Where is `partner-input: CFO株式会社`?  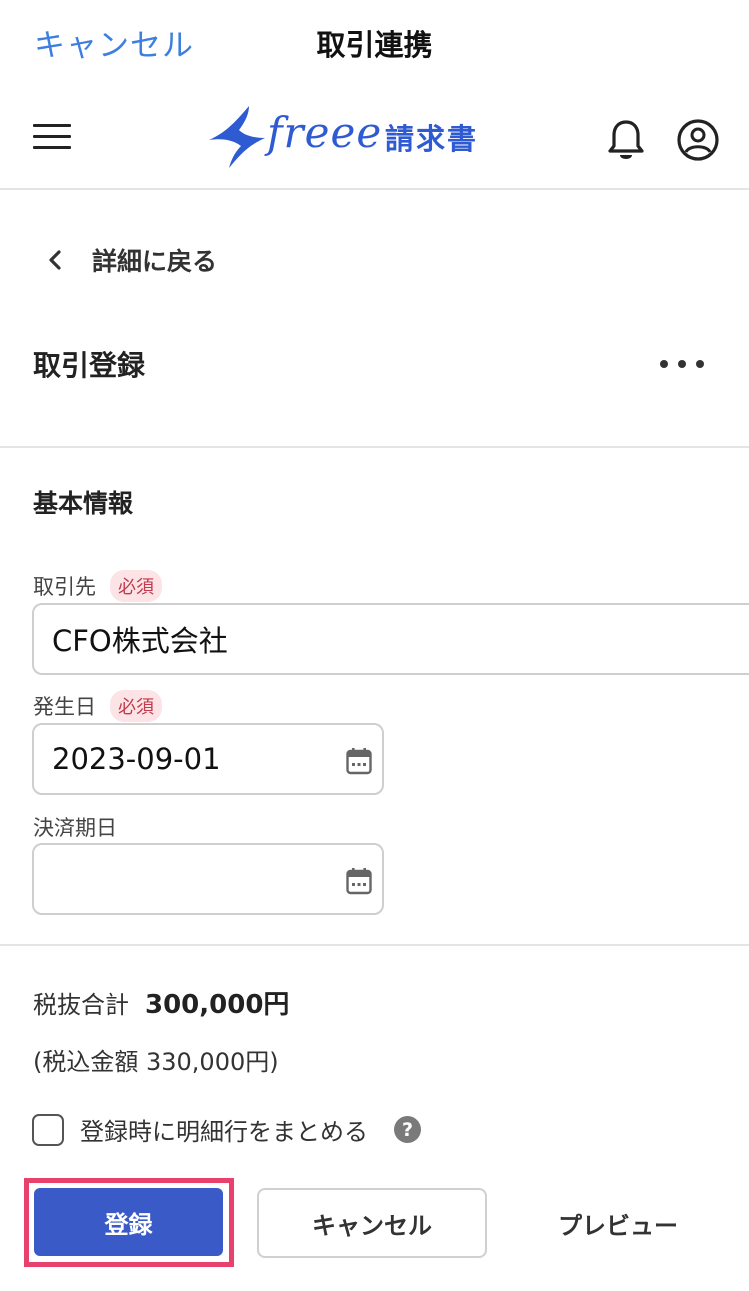 partner-input: CFO株式会社 is located at coordinates (390, 639).